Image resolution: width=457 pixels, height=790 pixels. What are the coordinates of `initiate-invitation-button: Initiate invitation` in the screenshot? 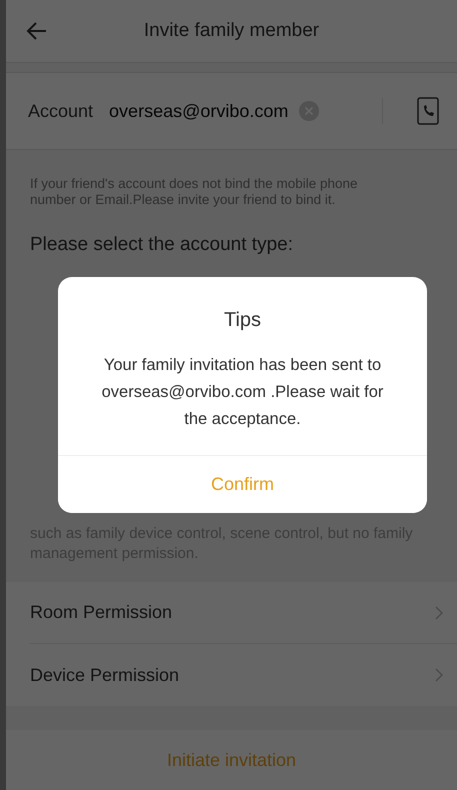 It's located at (231, 760).